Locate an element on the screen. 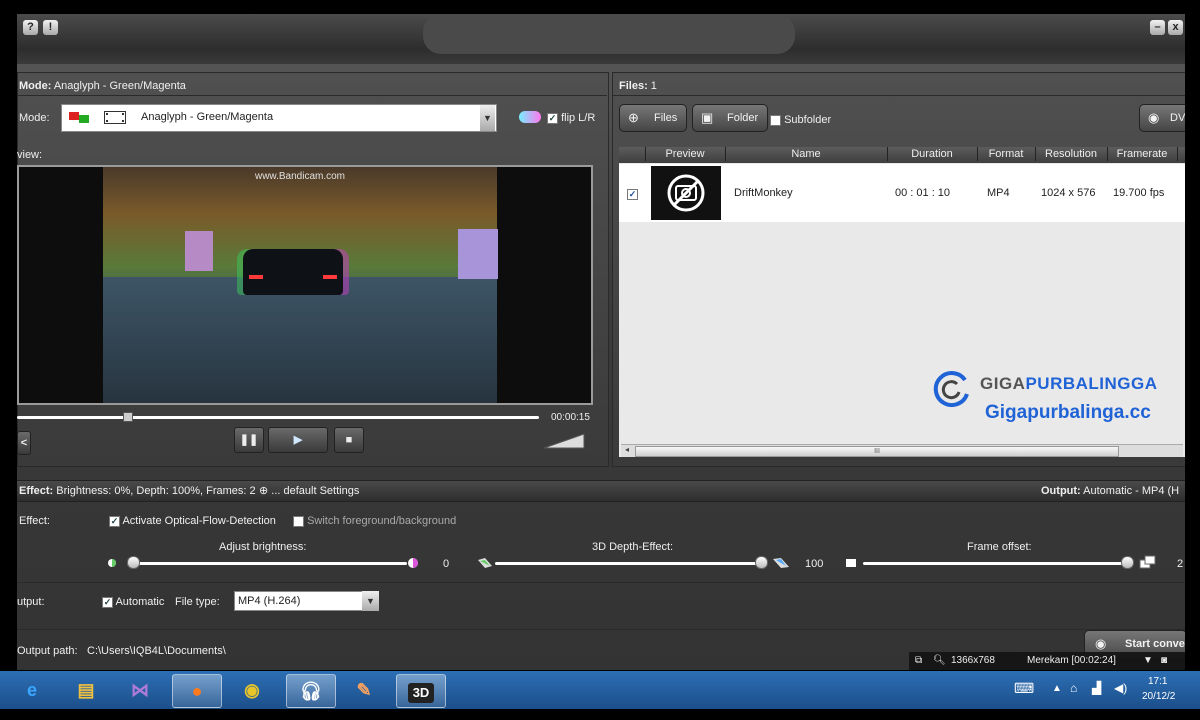  toggle-switch is located at coordinates (530, 117).